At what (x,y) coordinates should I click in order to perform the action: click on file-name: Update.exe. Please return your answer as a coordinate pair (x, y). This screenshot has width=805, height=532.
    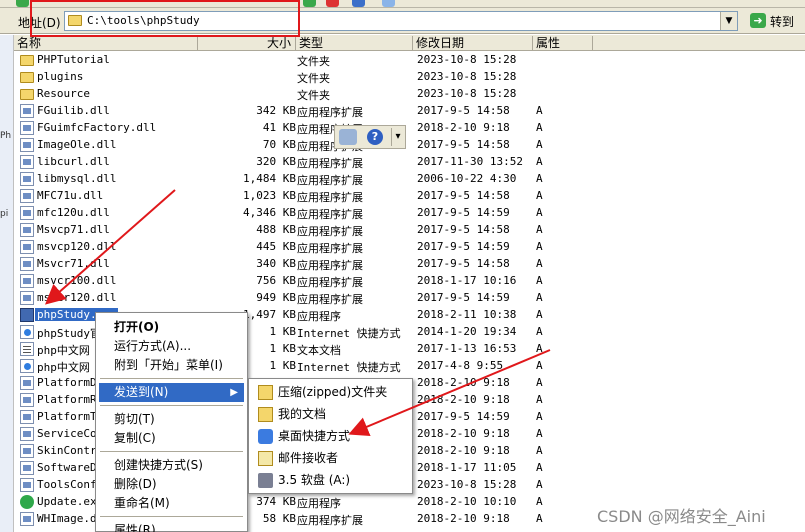
    Looking at the image, I should click on (70, 501).